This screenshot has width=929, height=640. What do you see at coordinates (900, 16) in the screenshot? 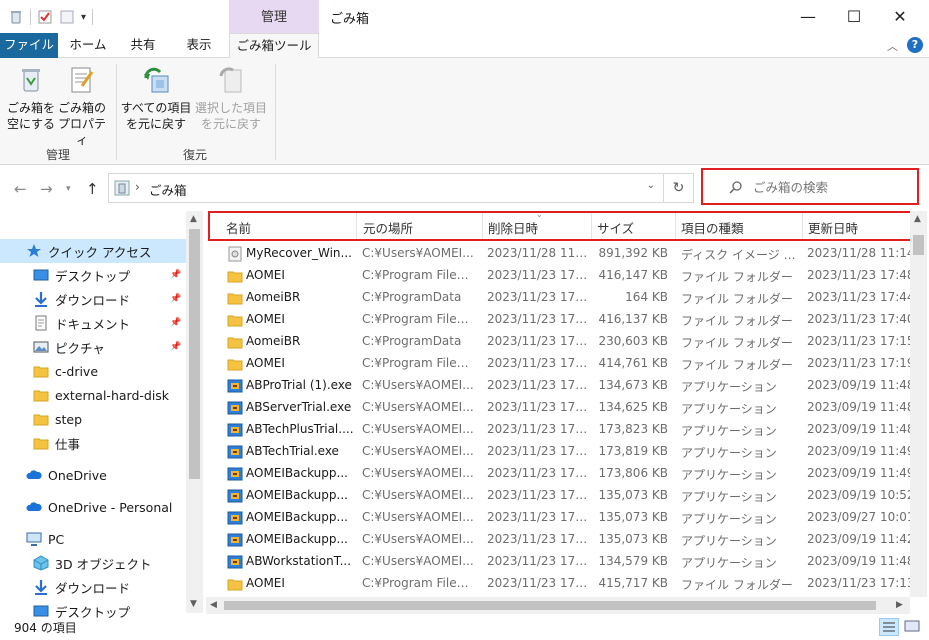
I see `close-button: ✕` at bounding box center [900, 16].